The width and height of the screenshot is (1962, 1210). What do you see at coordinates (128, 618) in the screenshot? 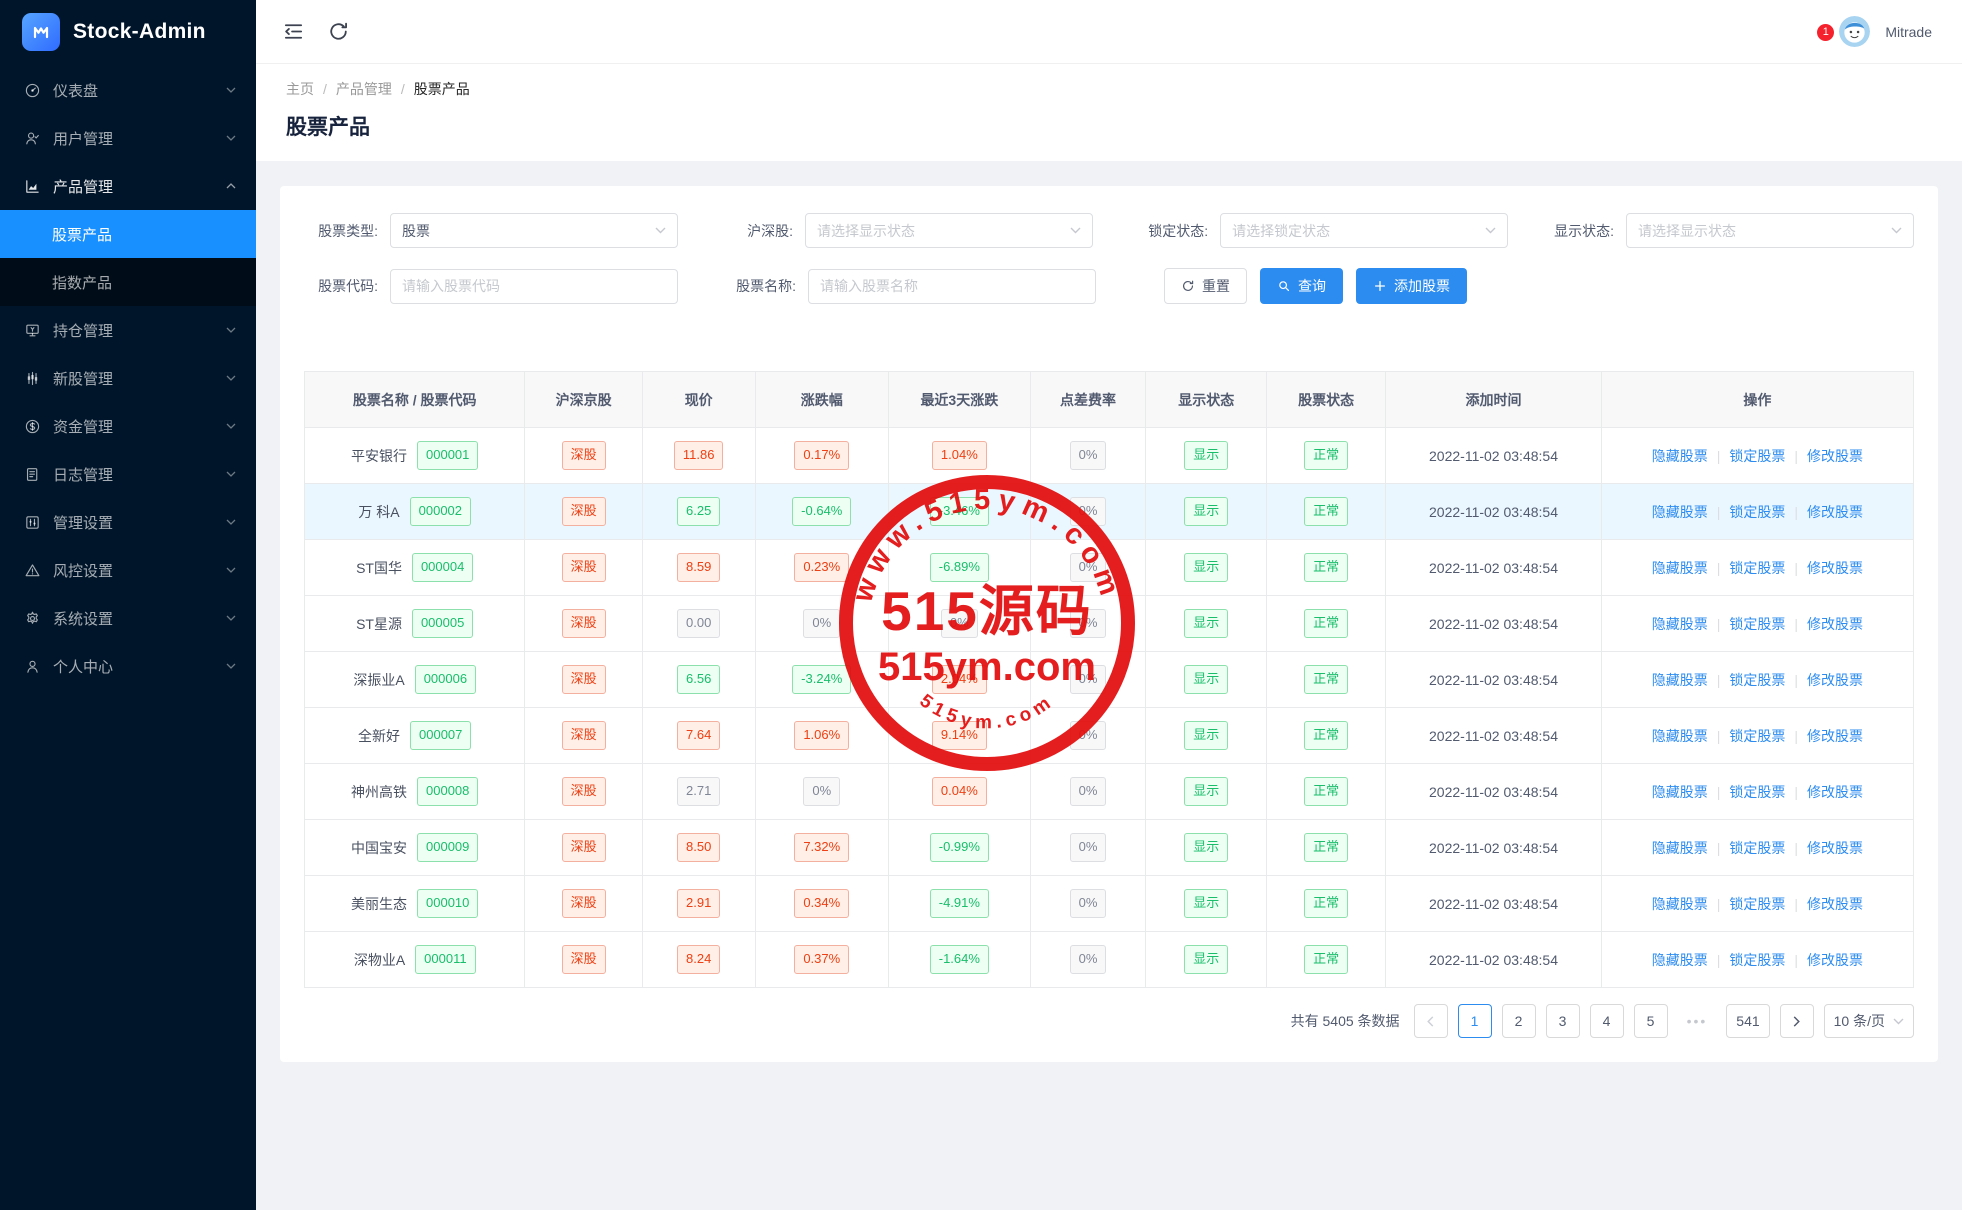
I see `sidebar-item-system-settings: 系统设置` at bounding box center [128, 618].